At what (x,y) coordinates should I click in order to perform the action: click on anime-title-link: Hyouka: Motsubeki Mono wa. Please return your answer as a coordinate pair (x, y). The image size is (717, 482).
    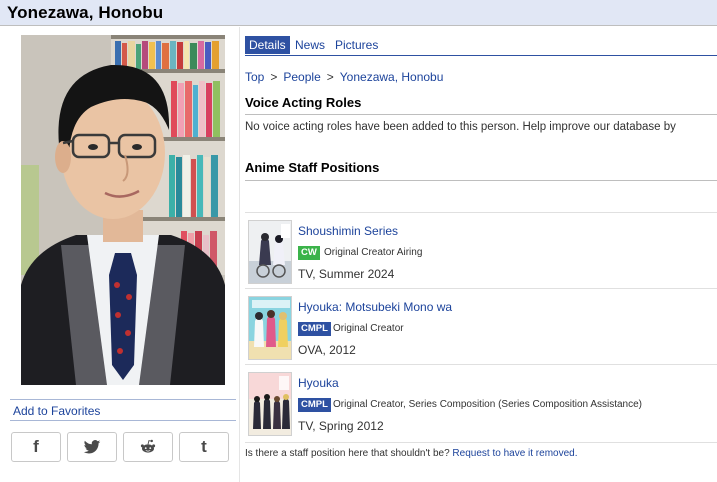
    Looking at the image, I should click on (375, 307).